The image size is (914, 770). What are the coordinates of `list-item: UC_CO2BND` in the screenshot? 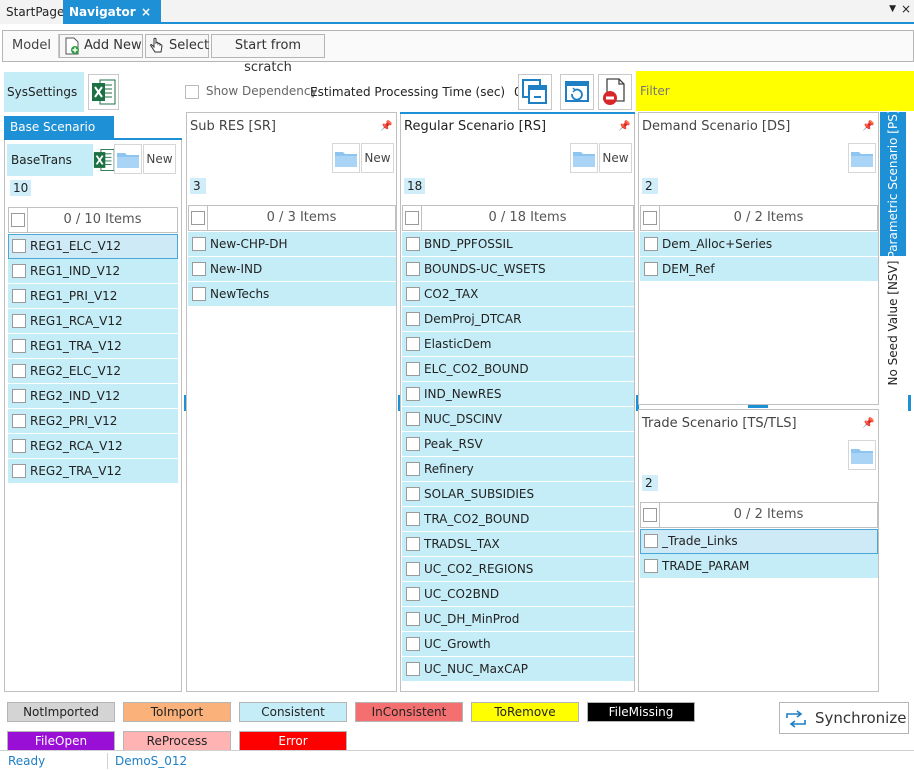 It's located at (518, 594).